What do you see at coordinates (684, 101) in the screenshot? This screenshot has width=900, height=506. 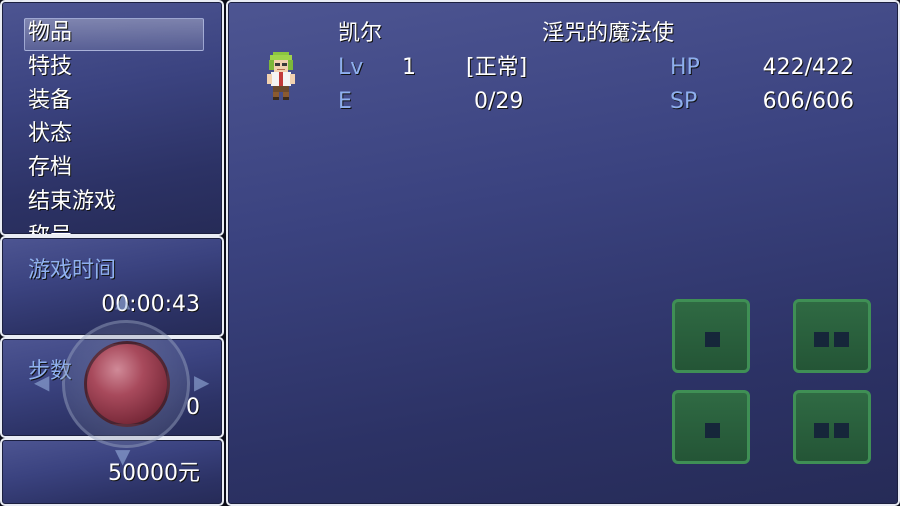 I see `sp-label: SP` at bounding box center [684, 101].